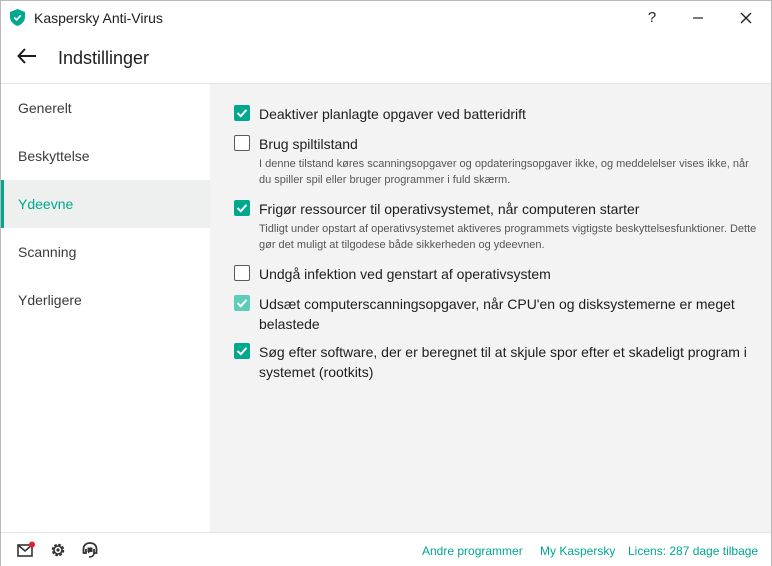 Image resolution: width=772 pixels, height=566 pixels. What do you see at coordinates (652, 17) in the screenshot?
I see `help-button: ?` at bounding box center [652, 17].